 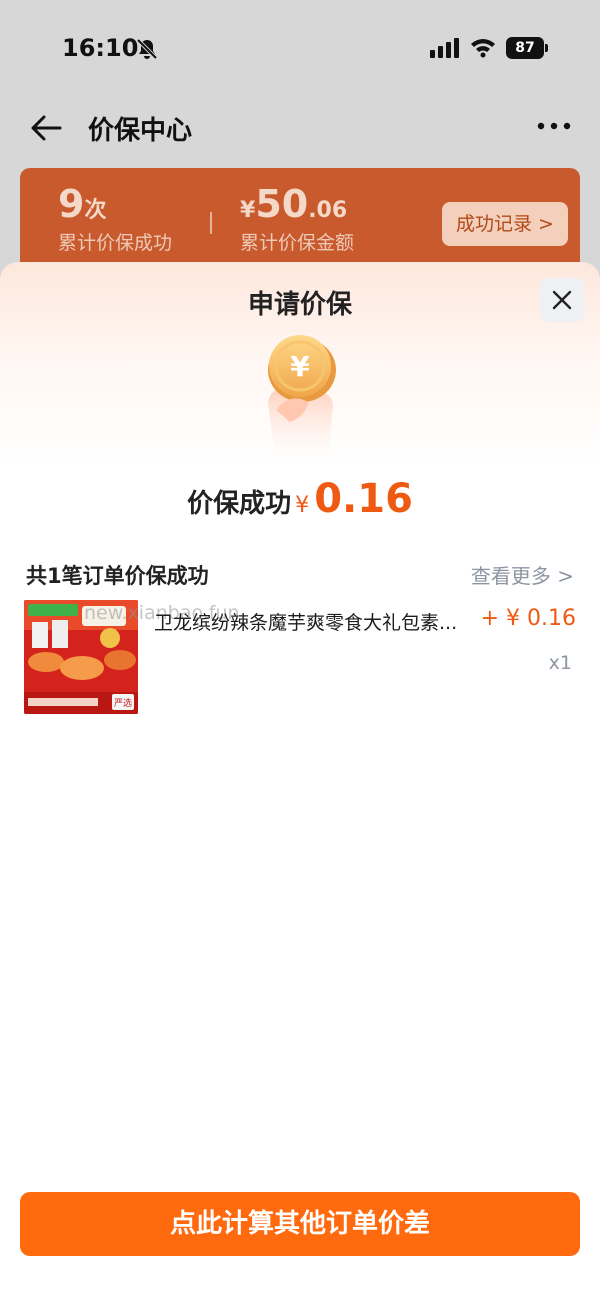 I want to click on result-currency: ¥, so click(x=302, y=505).